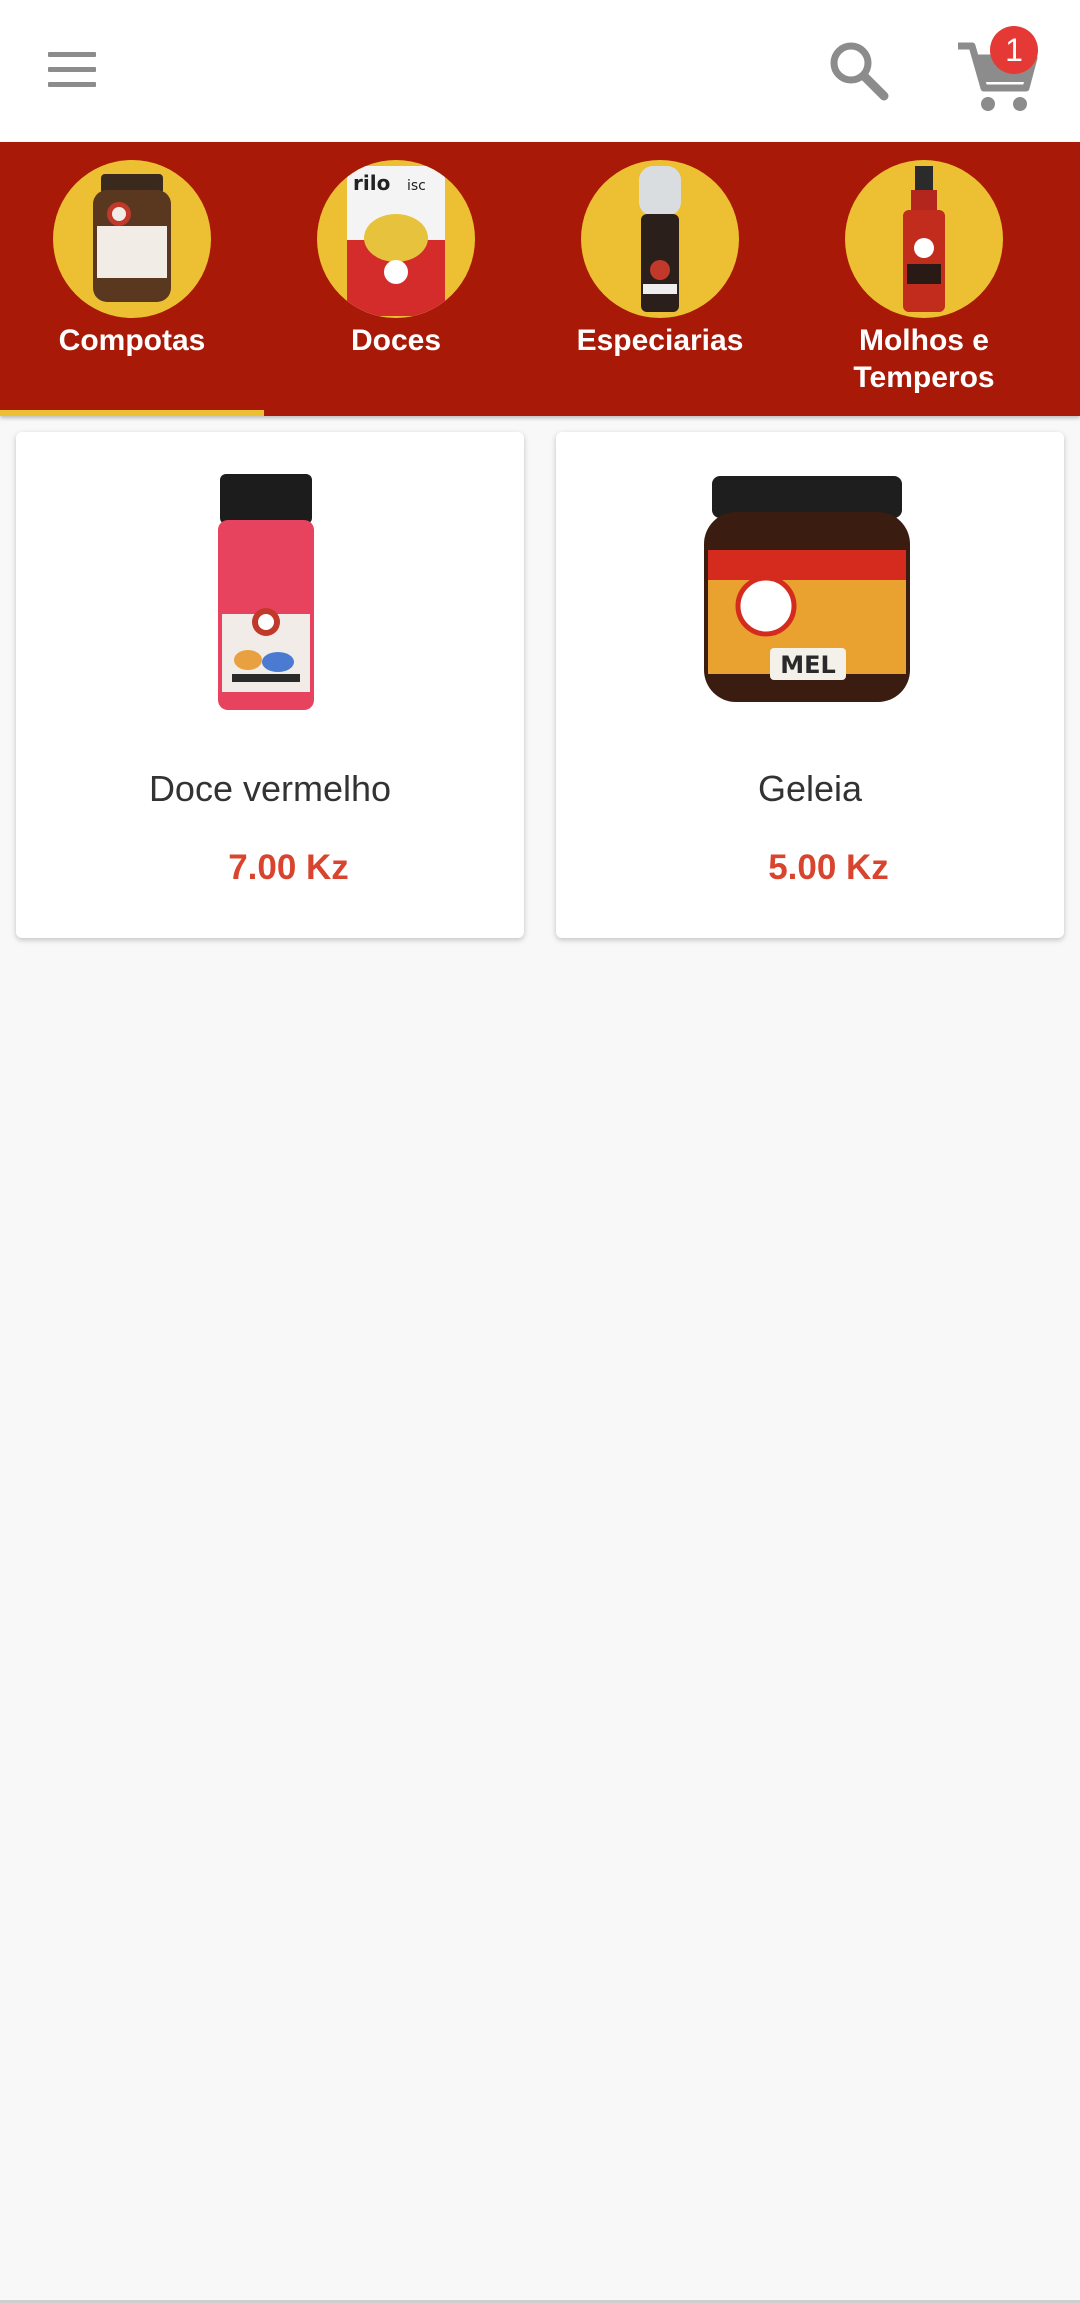 The image size is (1080, 2303). I want to click on search-icon, so click(859, 71).